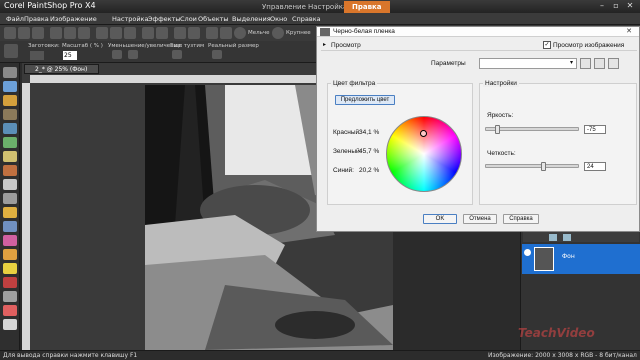 The width and height of the screenshot is (640, 360). I want to click on menu-selections: Выделения, so click(251, 19).